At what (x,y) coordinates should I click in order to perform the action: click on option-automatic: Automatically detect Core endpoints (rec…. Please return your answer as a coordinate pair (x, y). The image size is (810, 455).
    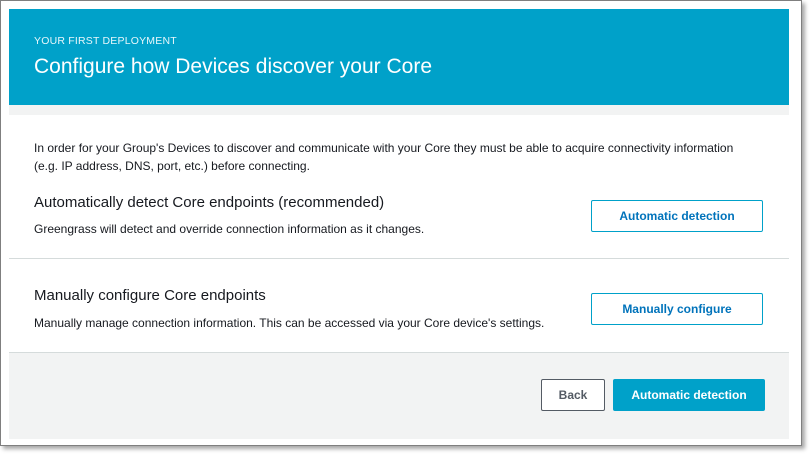
    Looking at the image, I should click on (399, 225).